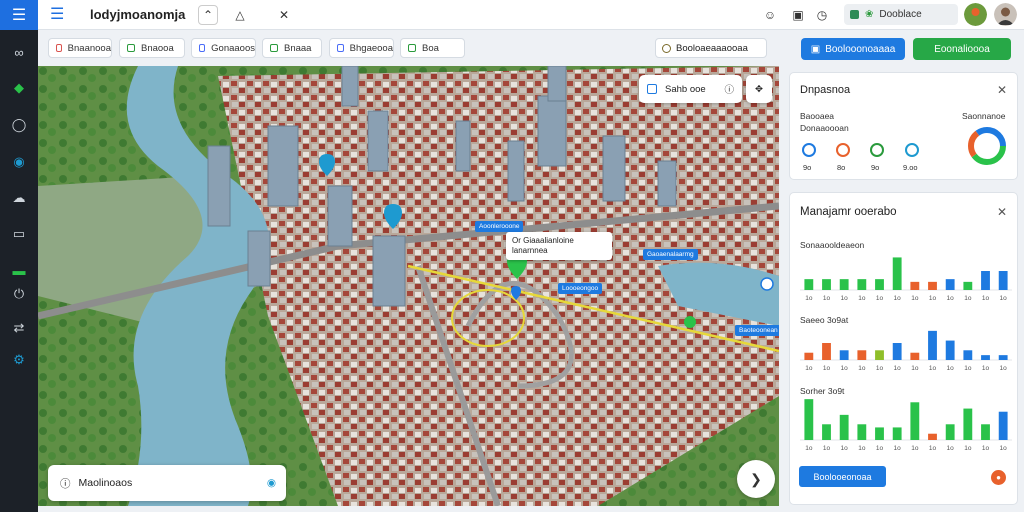 The width and height of the screenshot is (1024, 512). I want to click on next-button: ❯, so click(756, 479).